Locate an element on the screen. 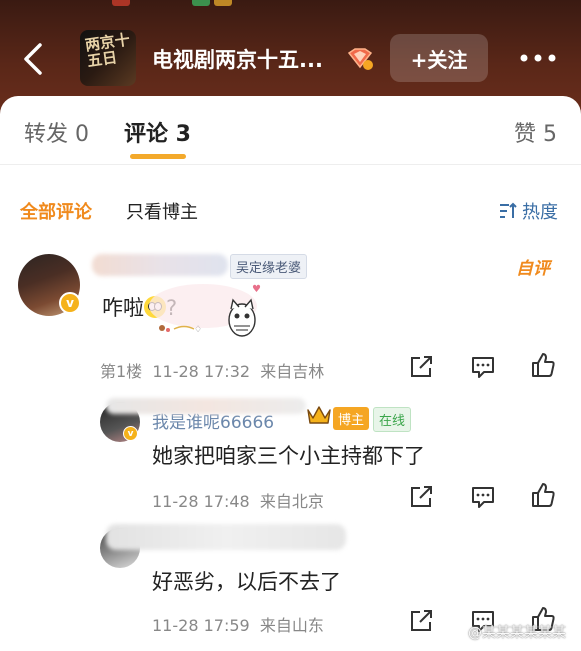 The width and height of the screenshot is (581, 651). watermark: @某某某某某某 is located at coordinates (505, 632).